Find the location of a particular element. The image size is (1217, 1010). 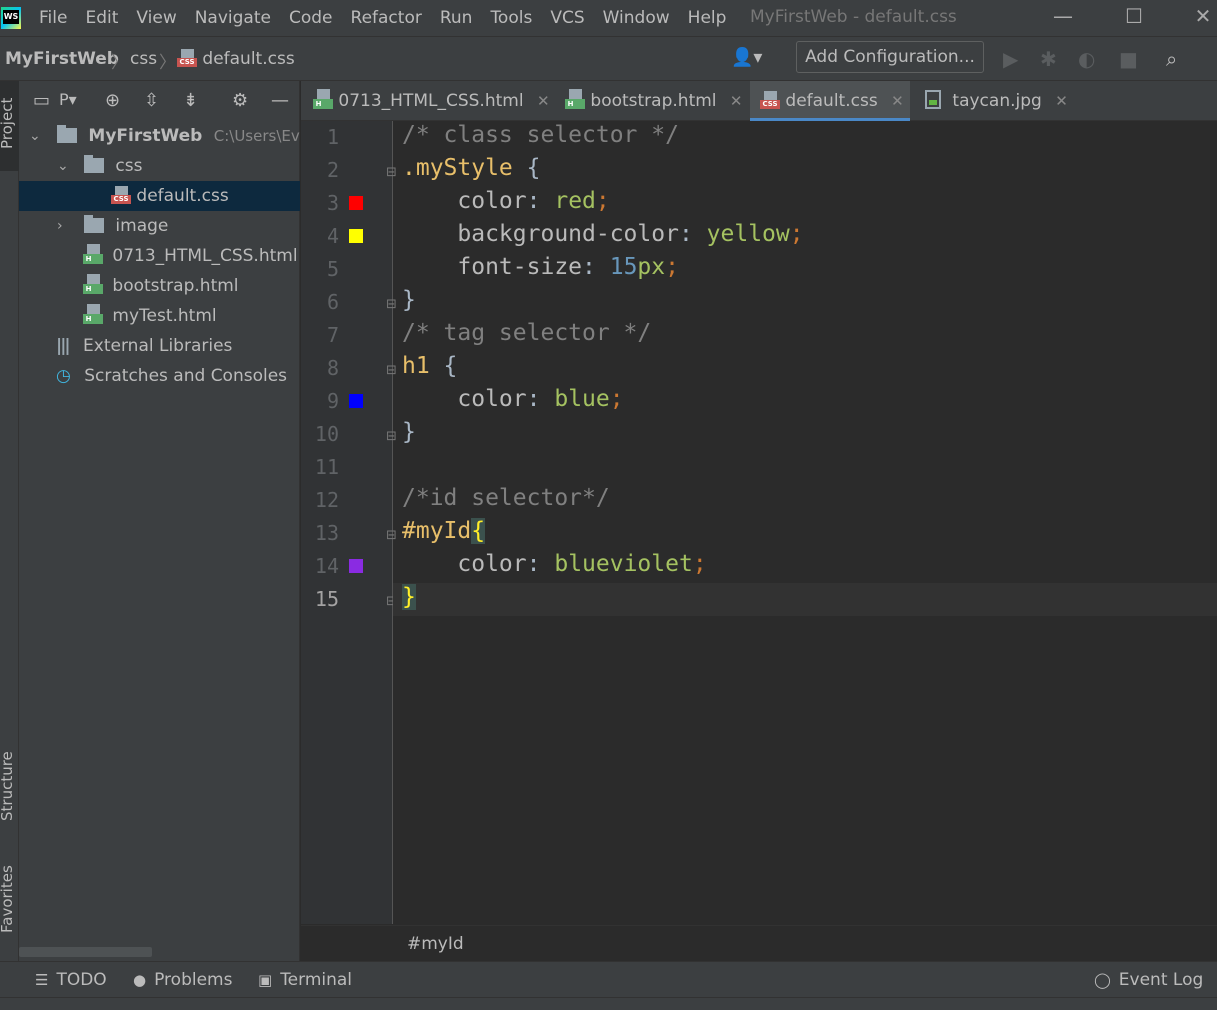

project-tool-button: Project is located at coordinates (8, 123).